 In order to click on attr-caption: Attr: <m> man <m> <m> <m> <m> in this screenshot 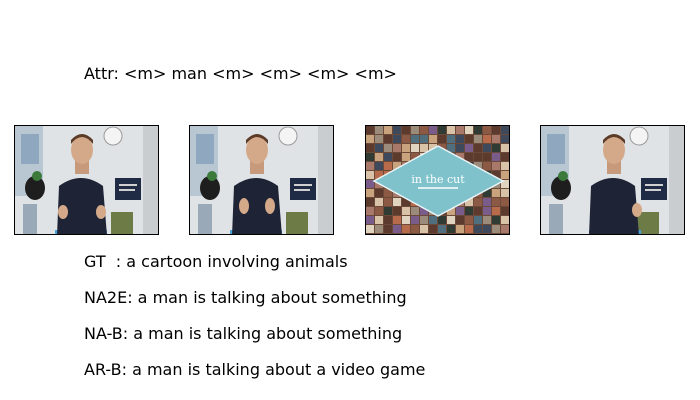, I will do `click(240, 73)`.